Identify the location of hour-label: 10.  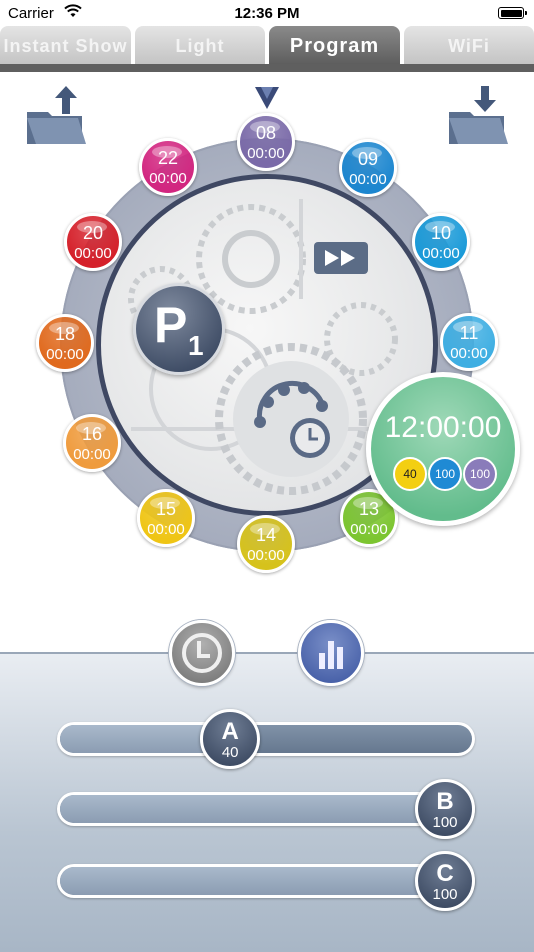
(441, 233).